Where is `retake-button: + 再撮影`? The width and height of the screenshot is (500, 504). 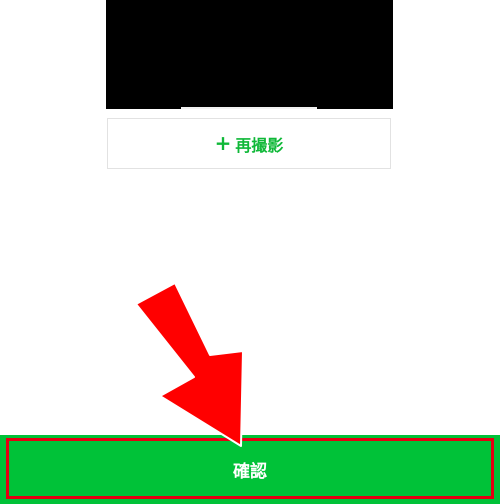 retake-button: + 再撮影 is located at coordinates (249, 143).